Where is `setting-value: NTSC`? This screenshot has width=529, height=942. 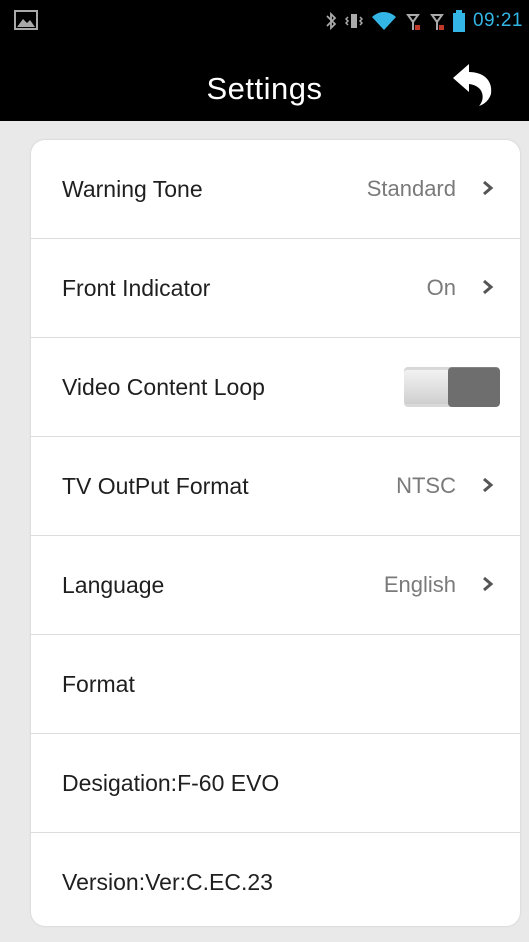
setting-value: NTSC is located at coordinates (426, 485).